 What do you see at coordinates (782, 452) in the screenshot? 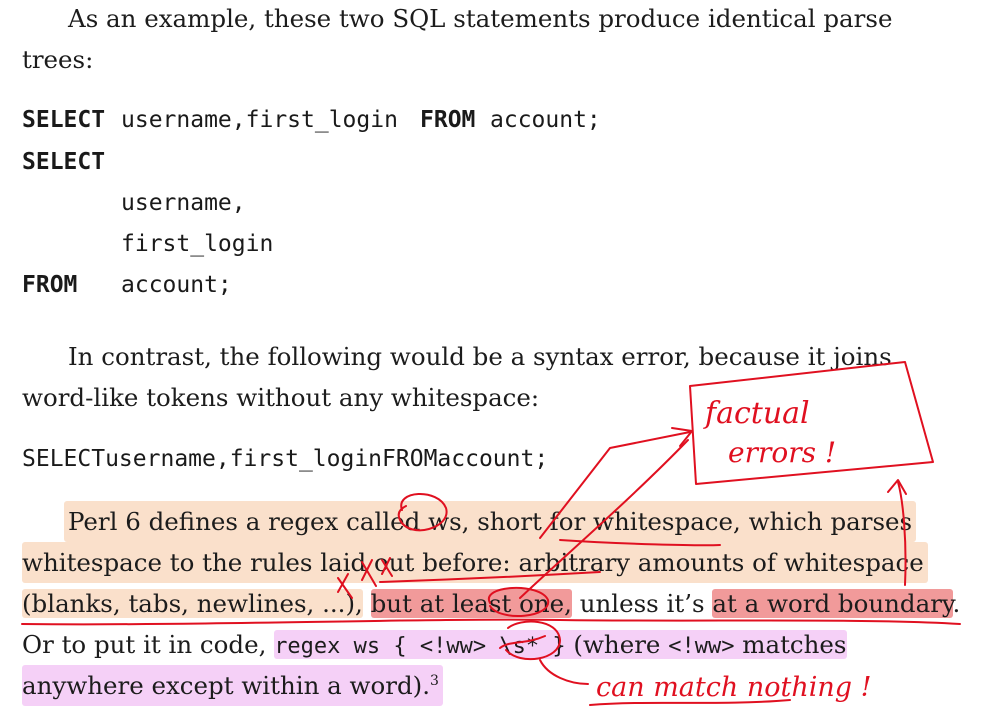
I see `note-errors-text: errors !` at bounding box center [782, 452].